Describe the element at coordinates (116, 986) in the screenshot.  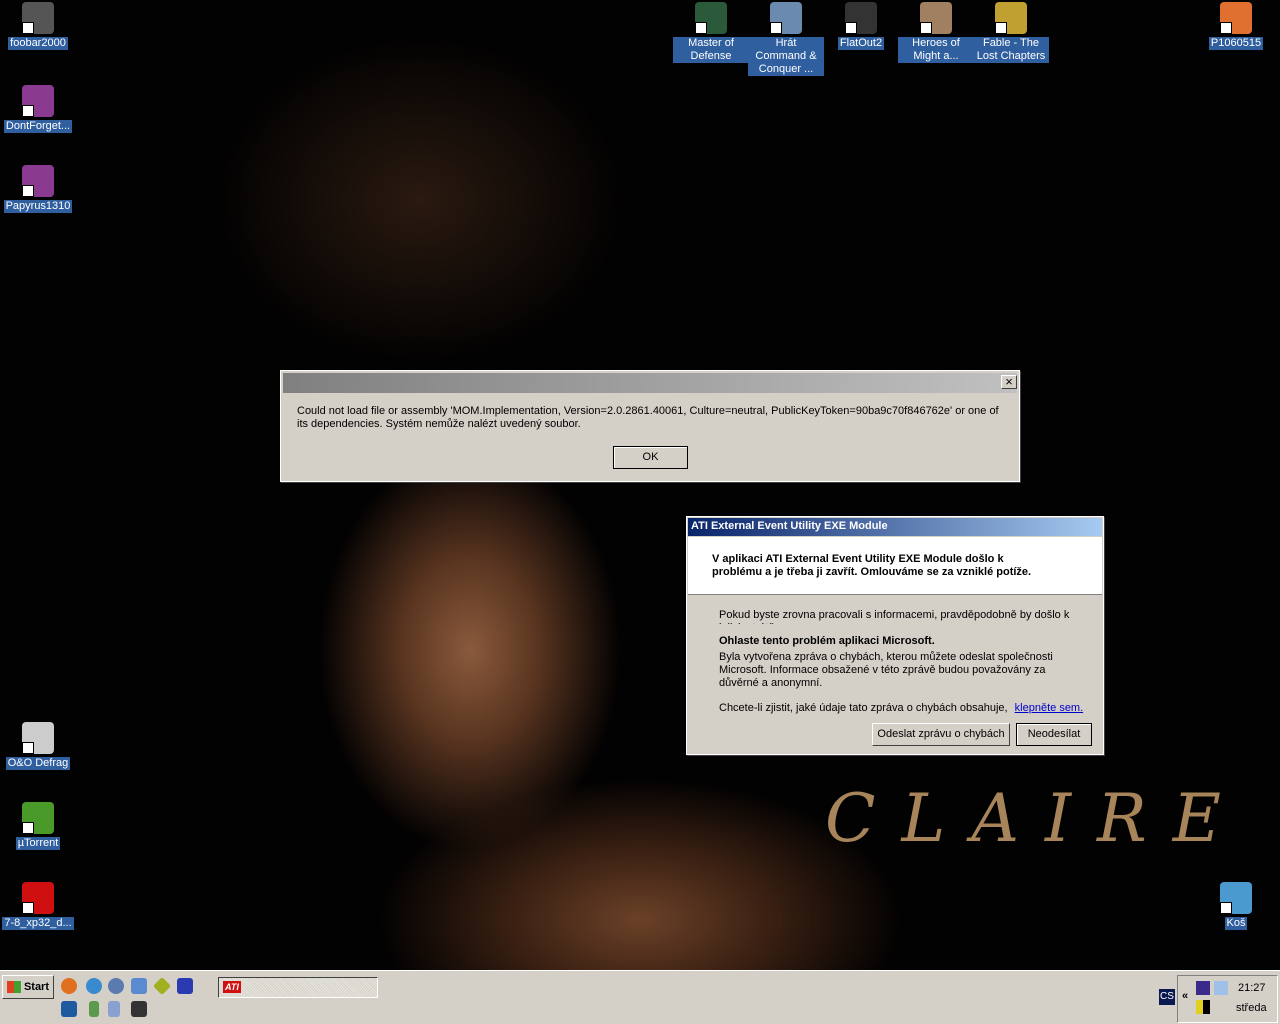
I see `media-player-icon` at that location.